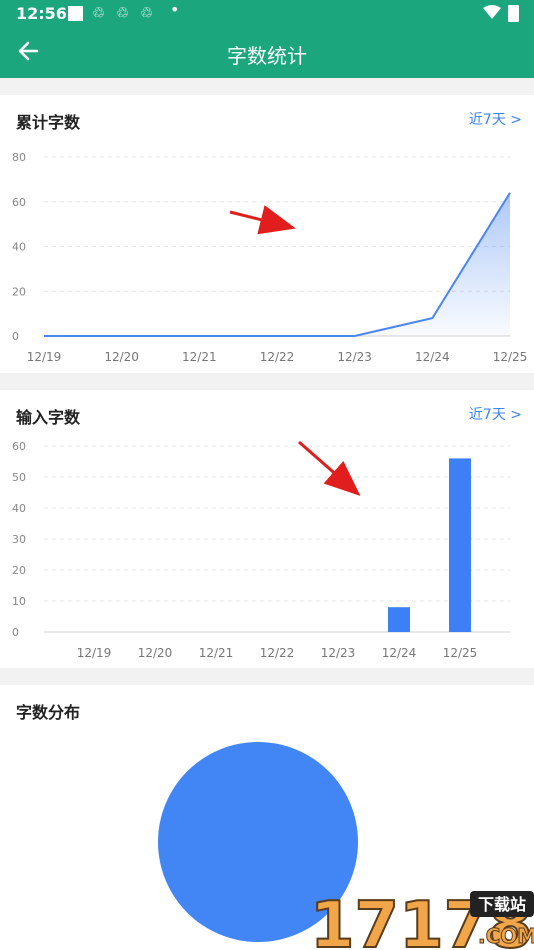 Image resolution: width=534 pixels, height=950 pixels. I want to click on area-fill, so click(277, 264).